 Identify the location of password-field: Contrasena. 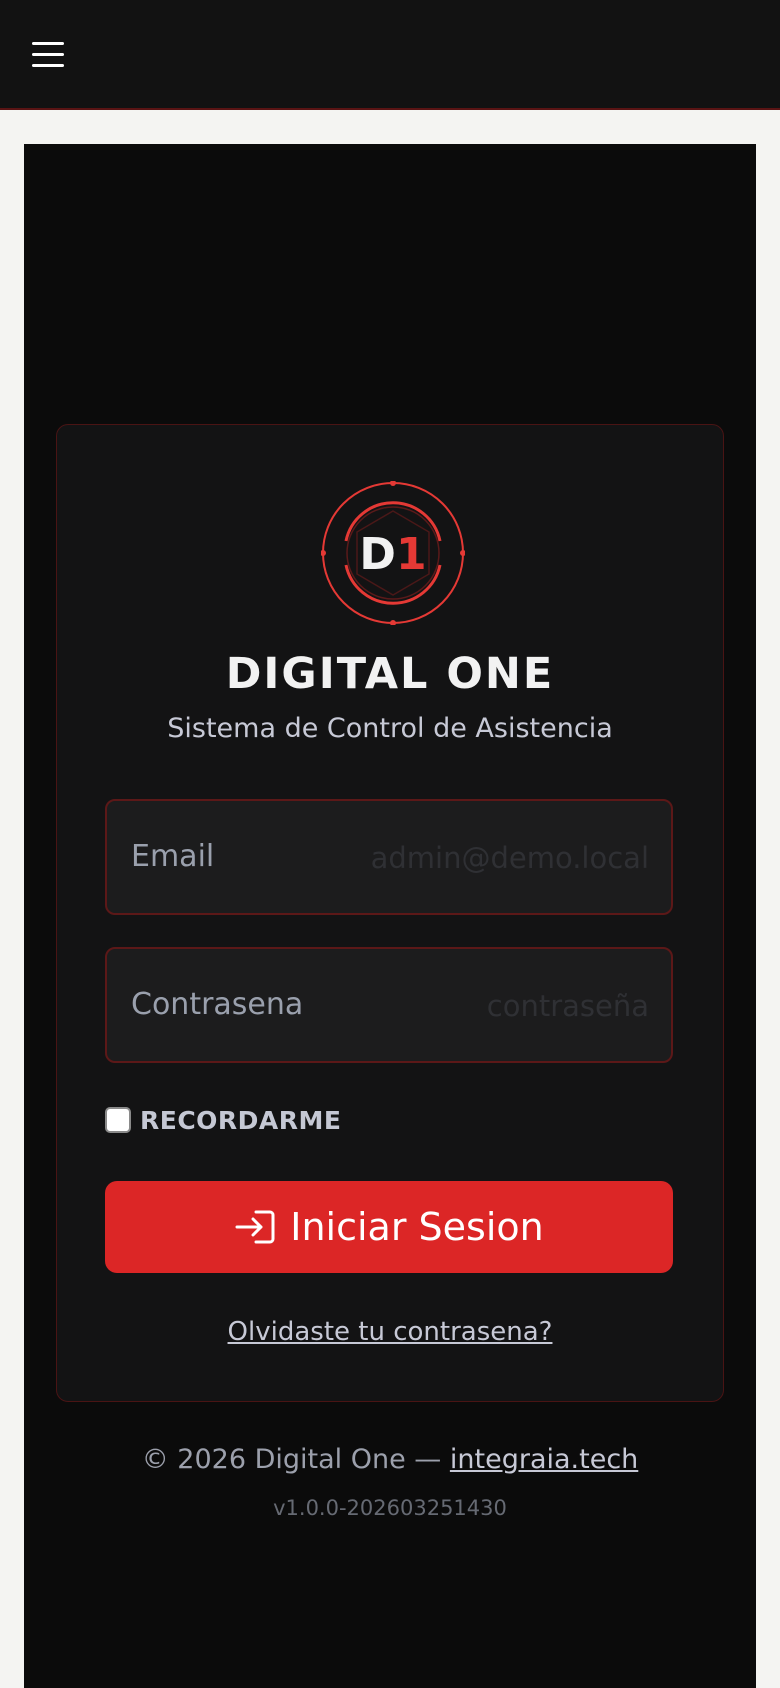
(389, 1005).